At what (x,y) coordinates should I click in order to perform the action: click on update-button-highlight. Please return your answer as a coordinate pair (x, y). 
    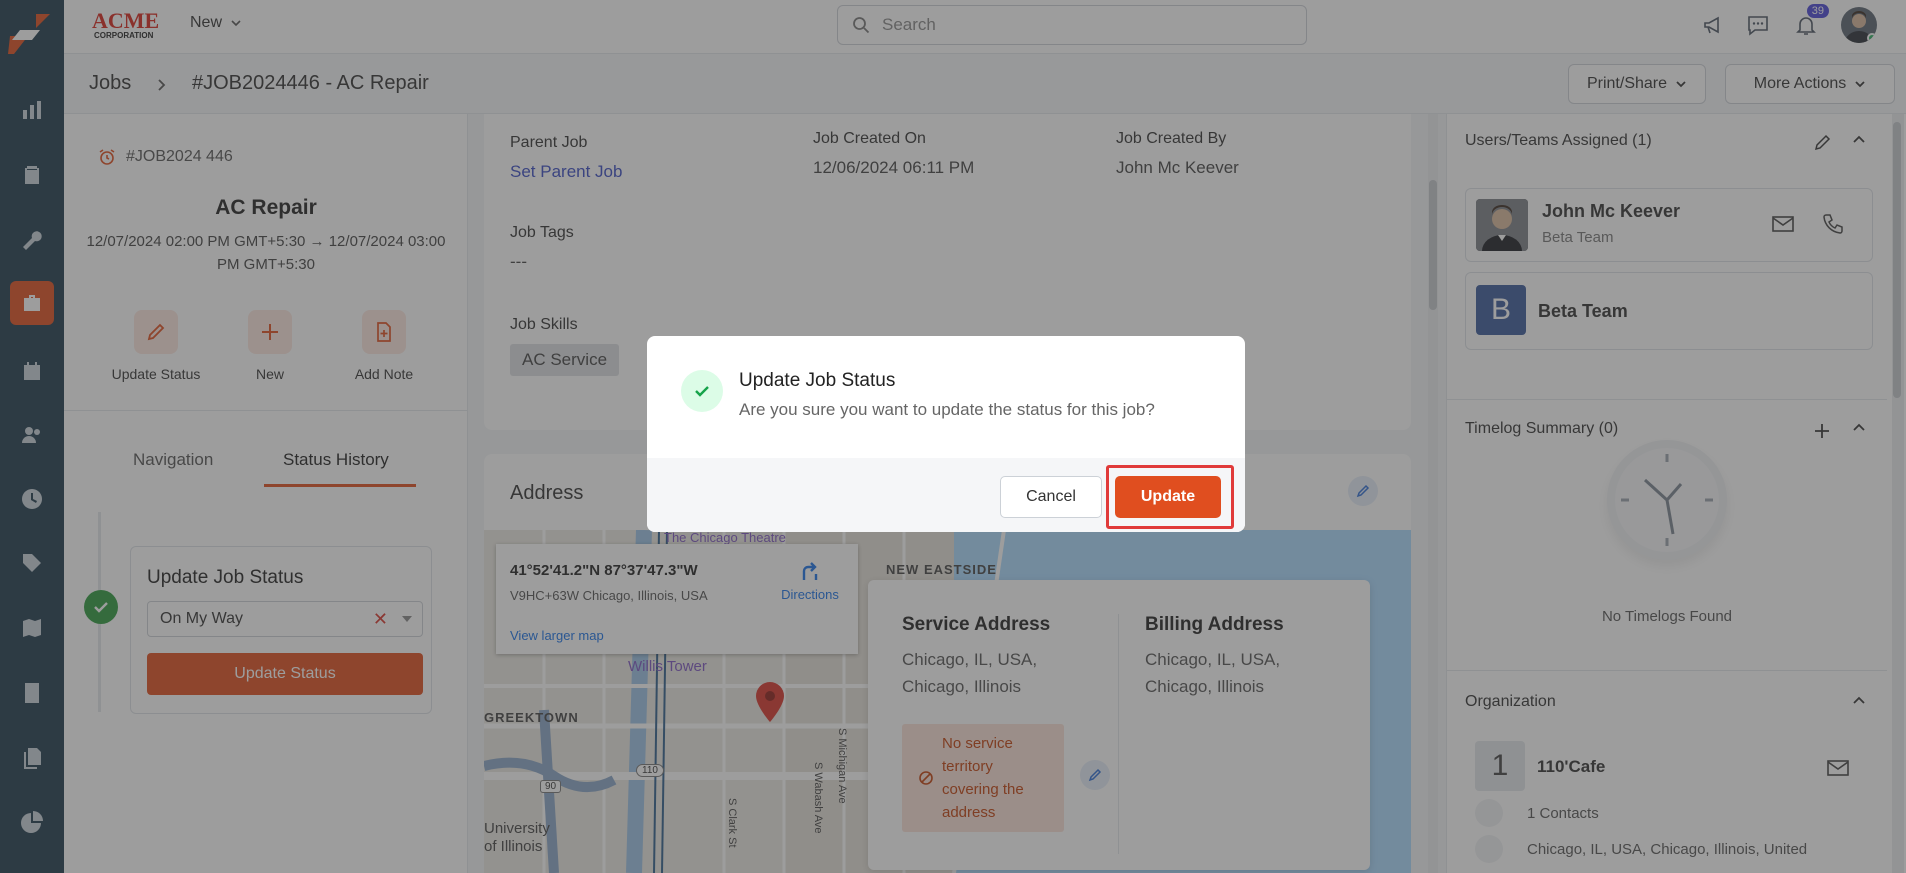
    Looking at the image, I should click on (1170, 497).